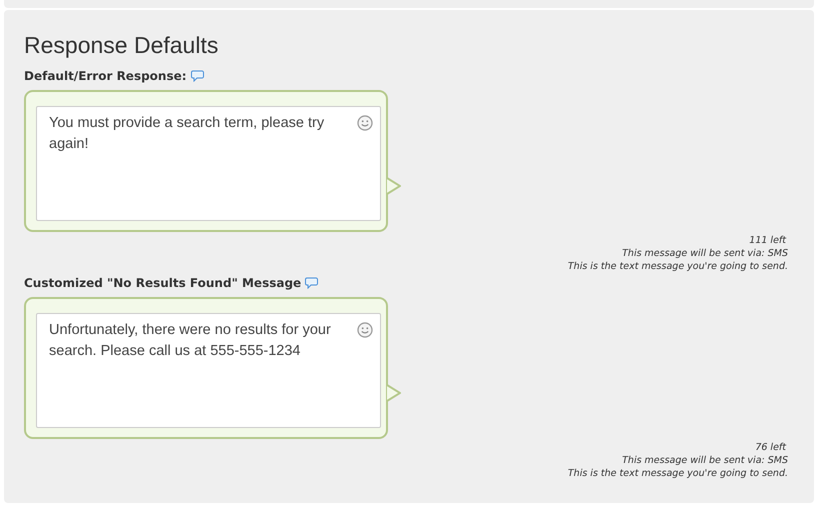 The image size is (818, 511). I want to click on section-title: Response Defaults, so click(122, 45).